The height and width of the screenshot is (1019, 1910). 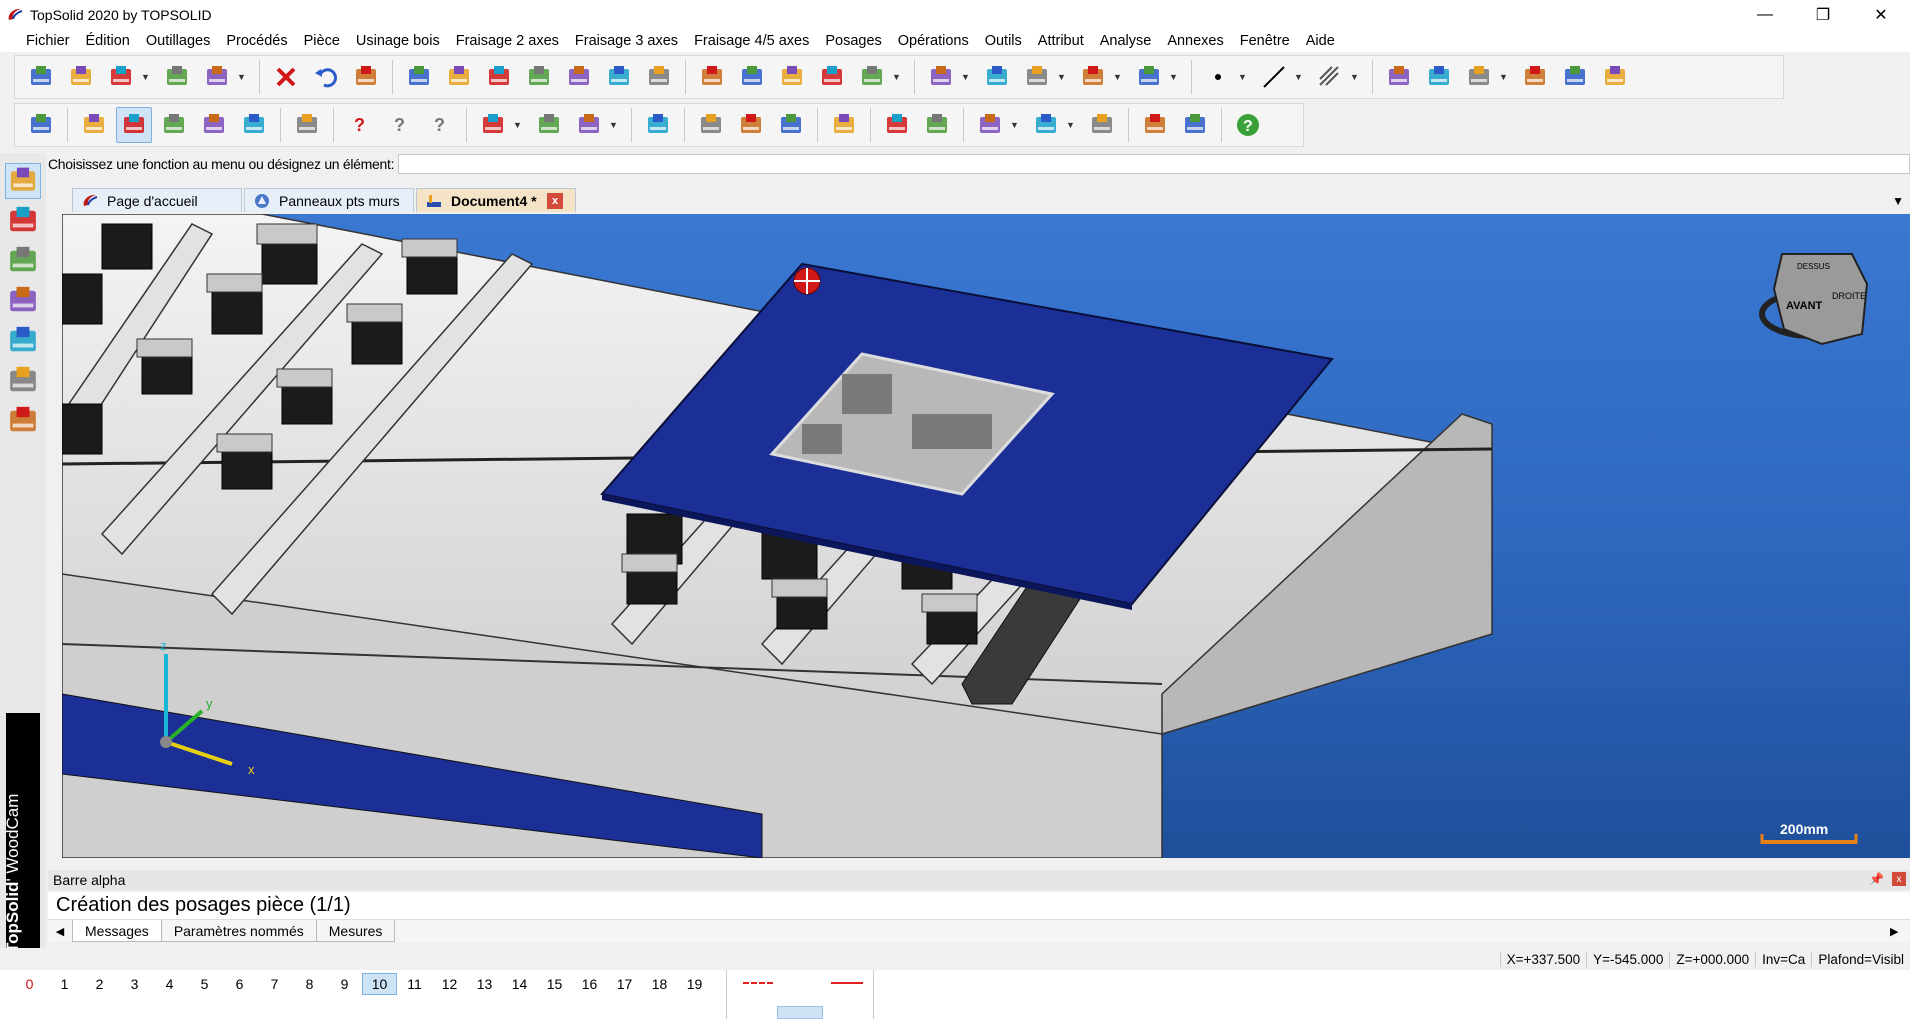 I want to click on operator-icon, so click(x=1155, y=125).